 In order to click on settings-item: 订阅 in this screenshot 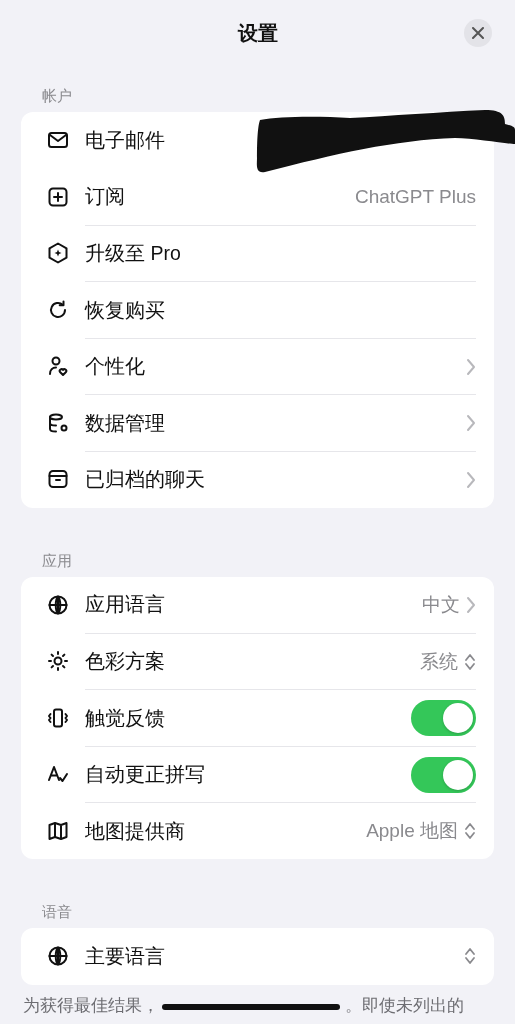, I will do `click(105, 197)`.